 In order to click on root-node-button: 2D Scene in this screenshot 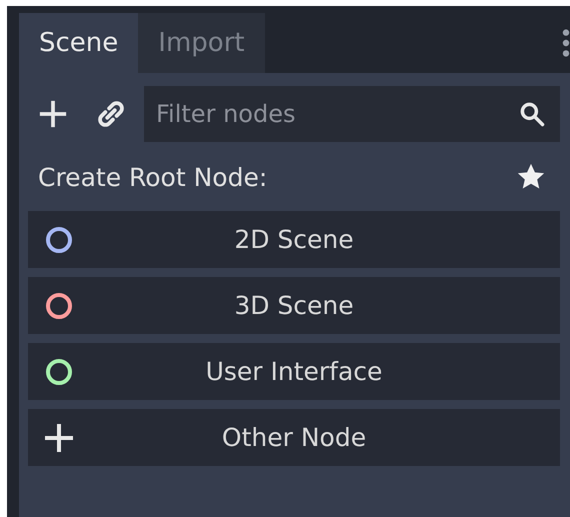, I will do `click(294, 239)`.